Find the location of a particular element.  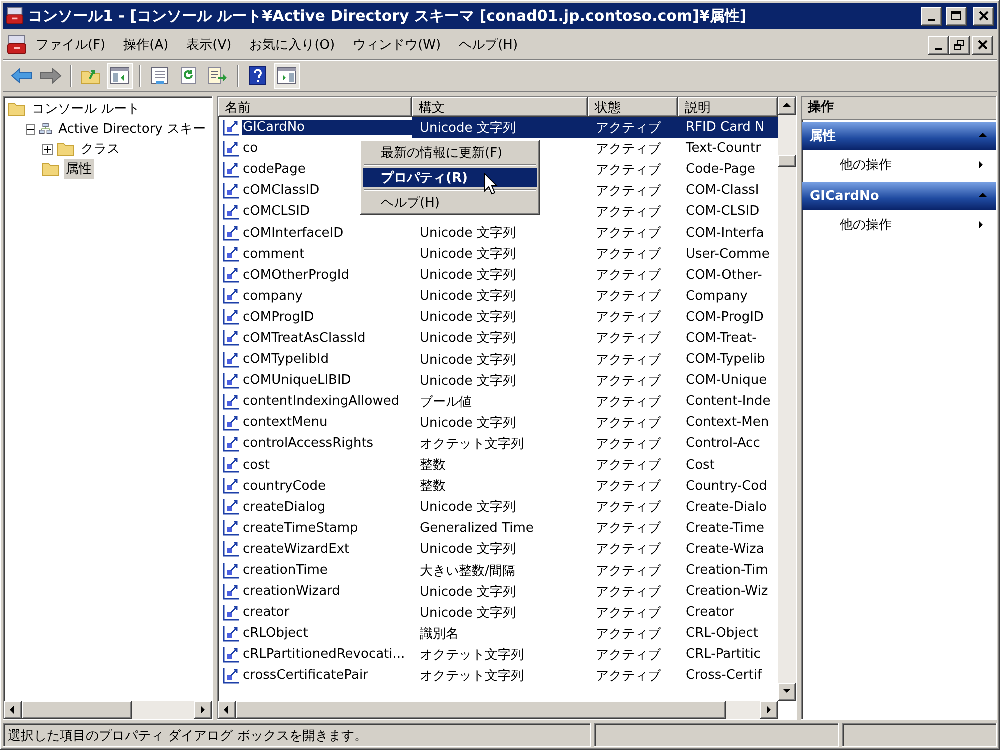

table-cell: 大きい整数/間隔 is located at coordinates (500, 571).